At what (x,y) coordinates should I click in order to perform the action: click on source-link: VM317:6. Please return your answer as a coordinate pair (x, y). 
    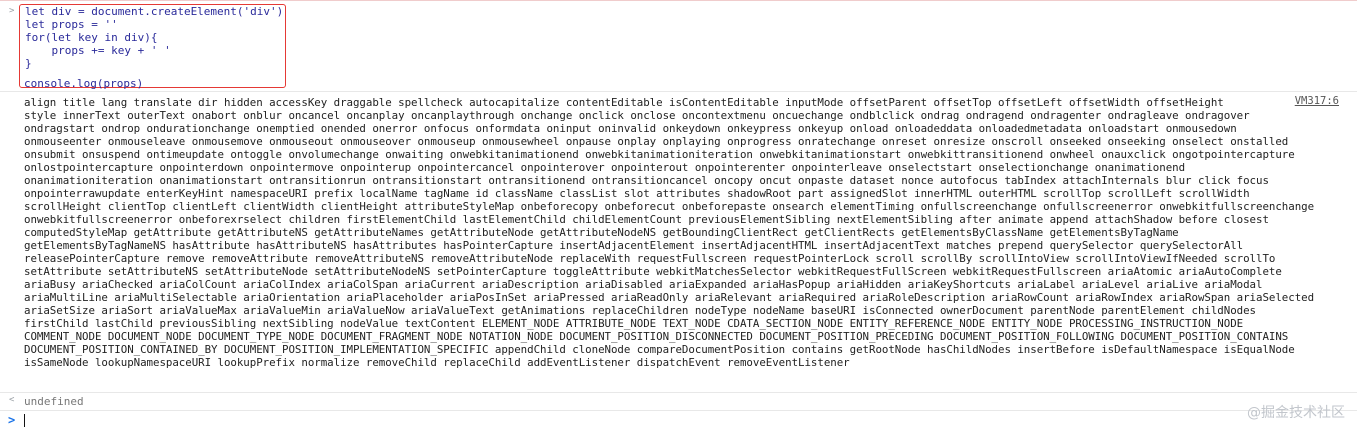
    Looking at the image, I should click on (1317, 101).